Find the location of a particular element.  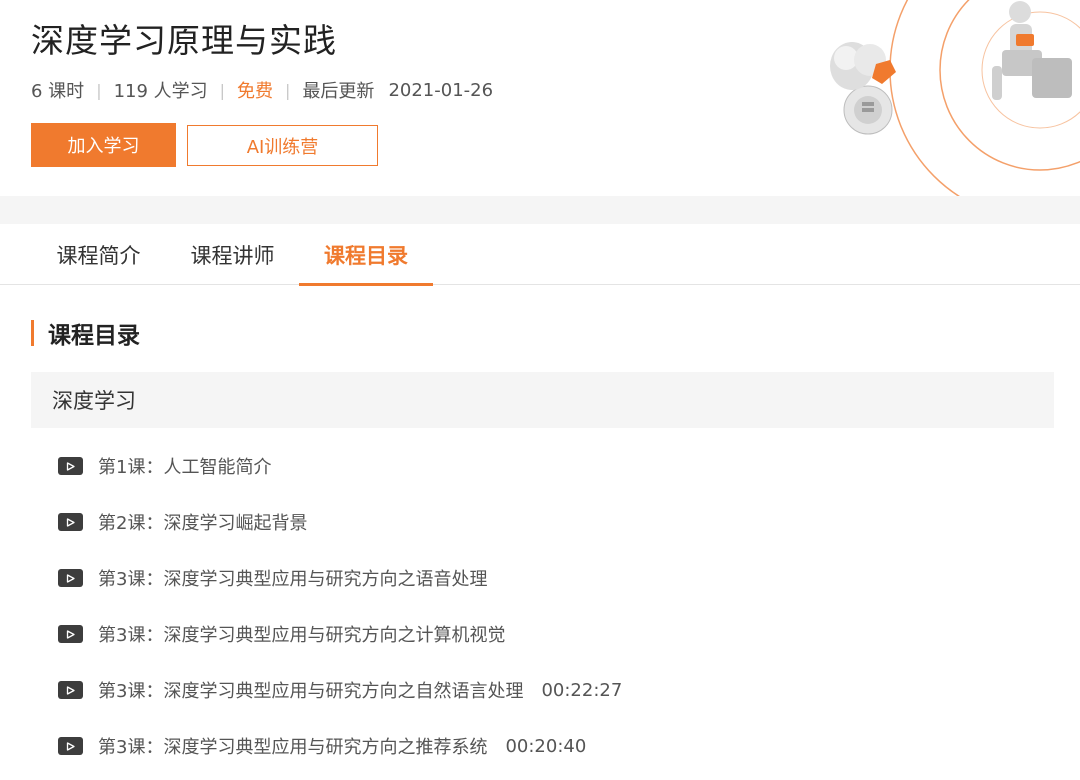

updated-label: 最后更新 is located at coordinates (338, 91).